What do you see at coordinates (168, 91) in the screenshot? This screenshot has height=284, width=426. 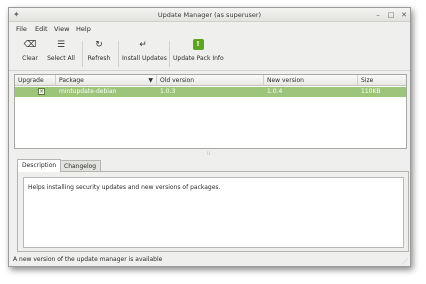 I see `old-version-value: 1.0.3` at bounding box center [168, 91].